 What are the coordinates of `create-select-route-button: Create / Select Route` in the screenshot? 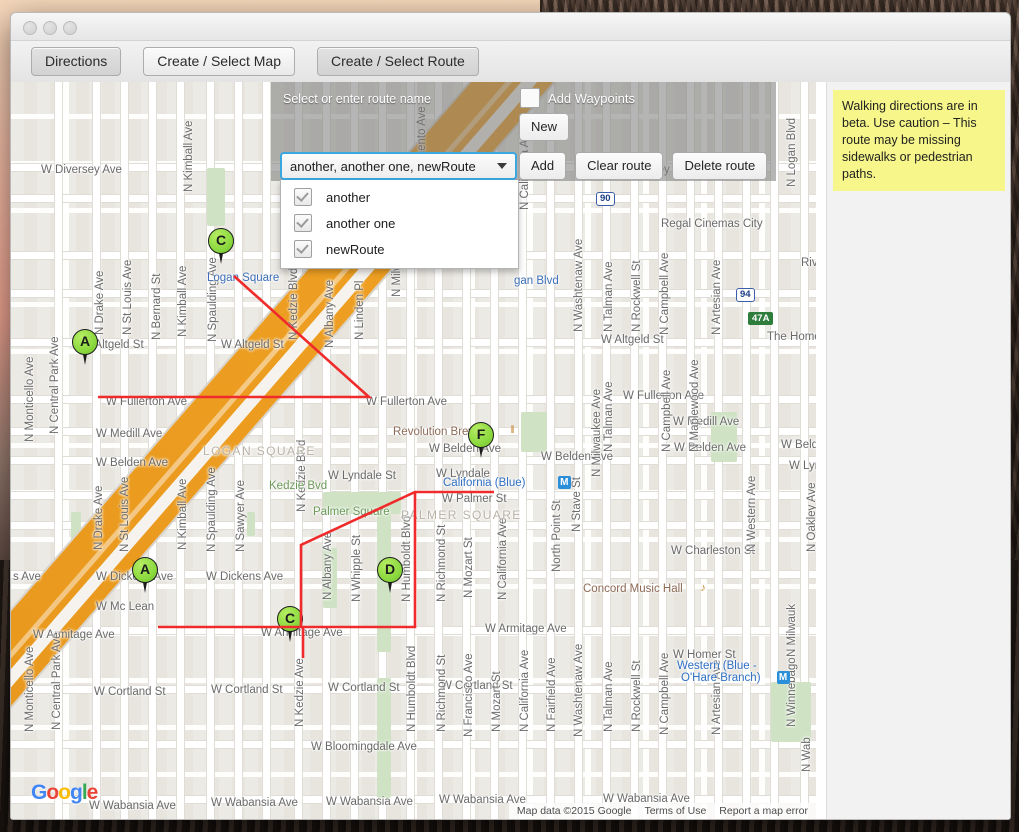 It's located at (397, 61).